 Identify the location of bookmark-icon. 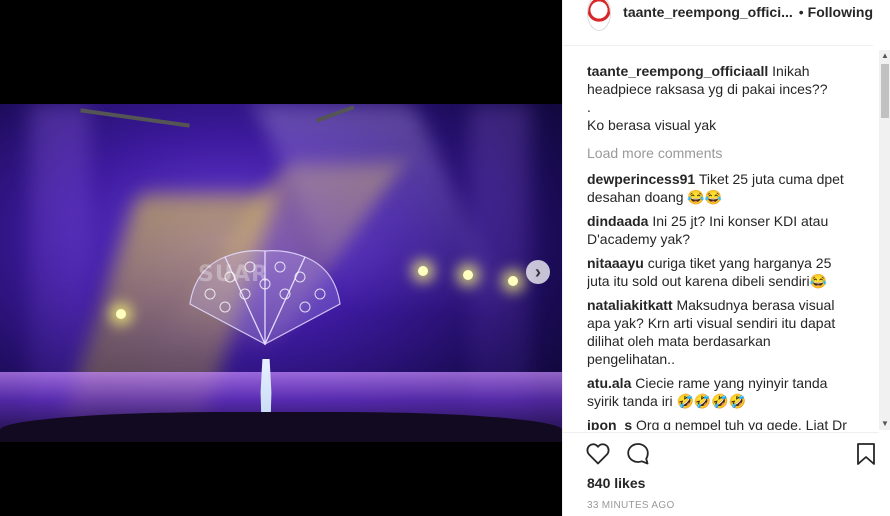
(866, 454).